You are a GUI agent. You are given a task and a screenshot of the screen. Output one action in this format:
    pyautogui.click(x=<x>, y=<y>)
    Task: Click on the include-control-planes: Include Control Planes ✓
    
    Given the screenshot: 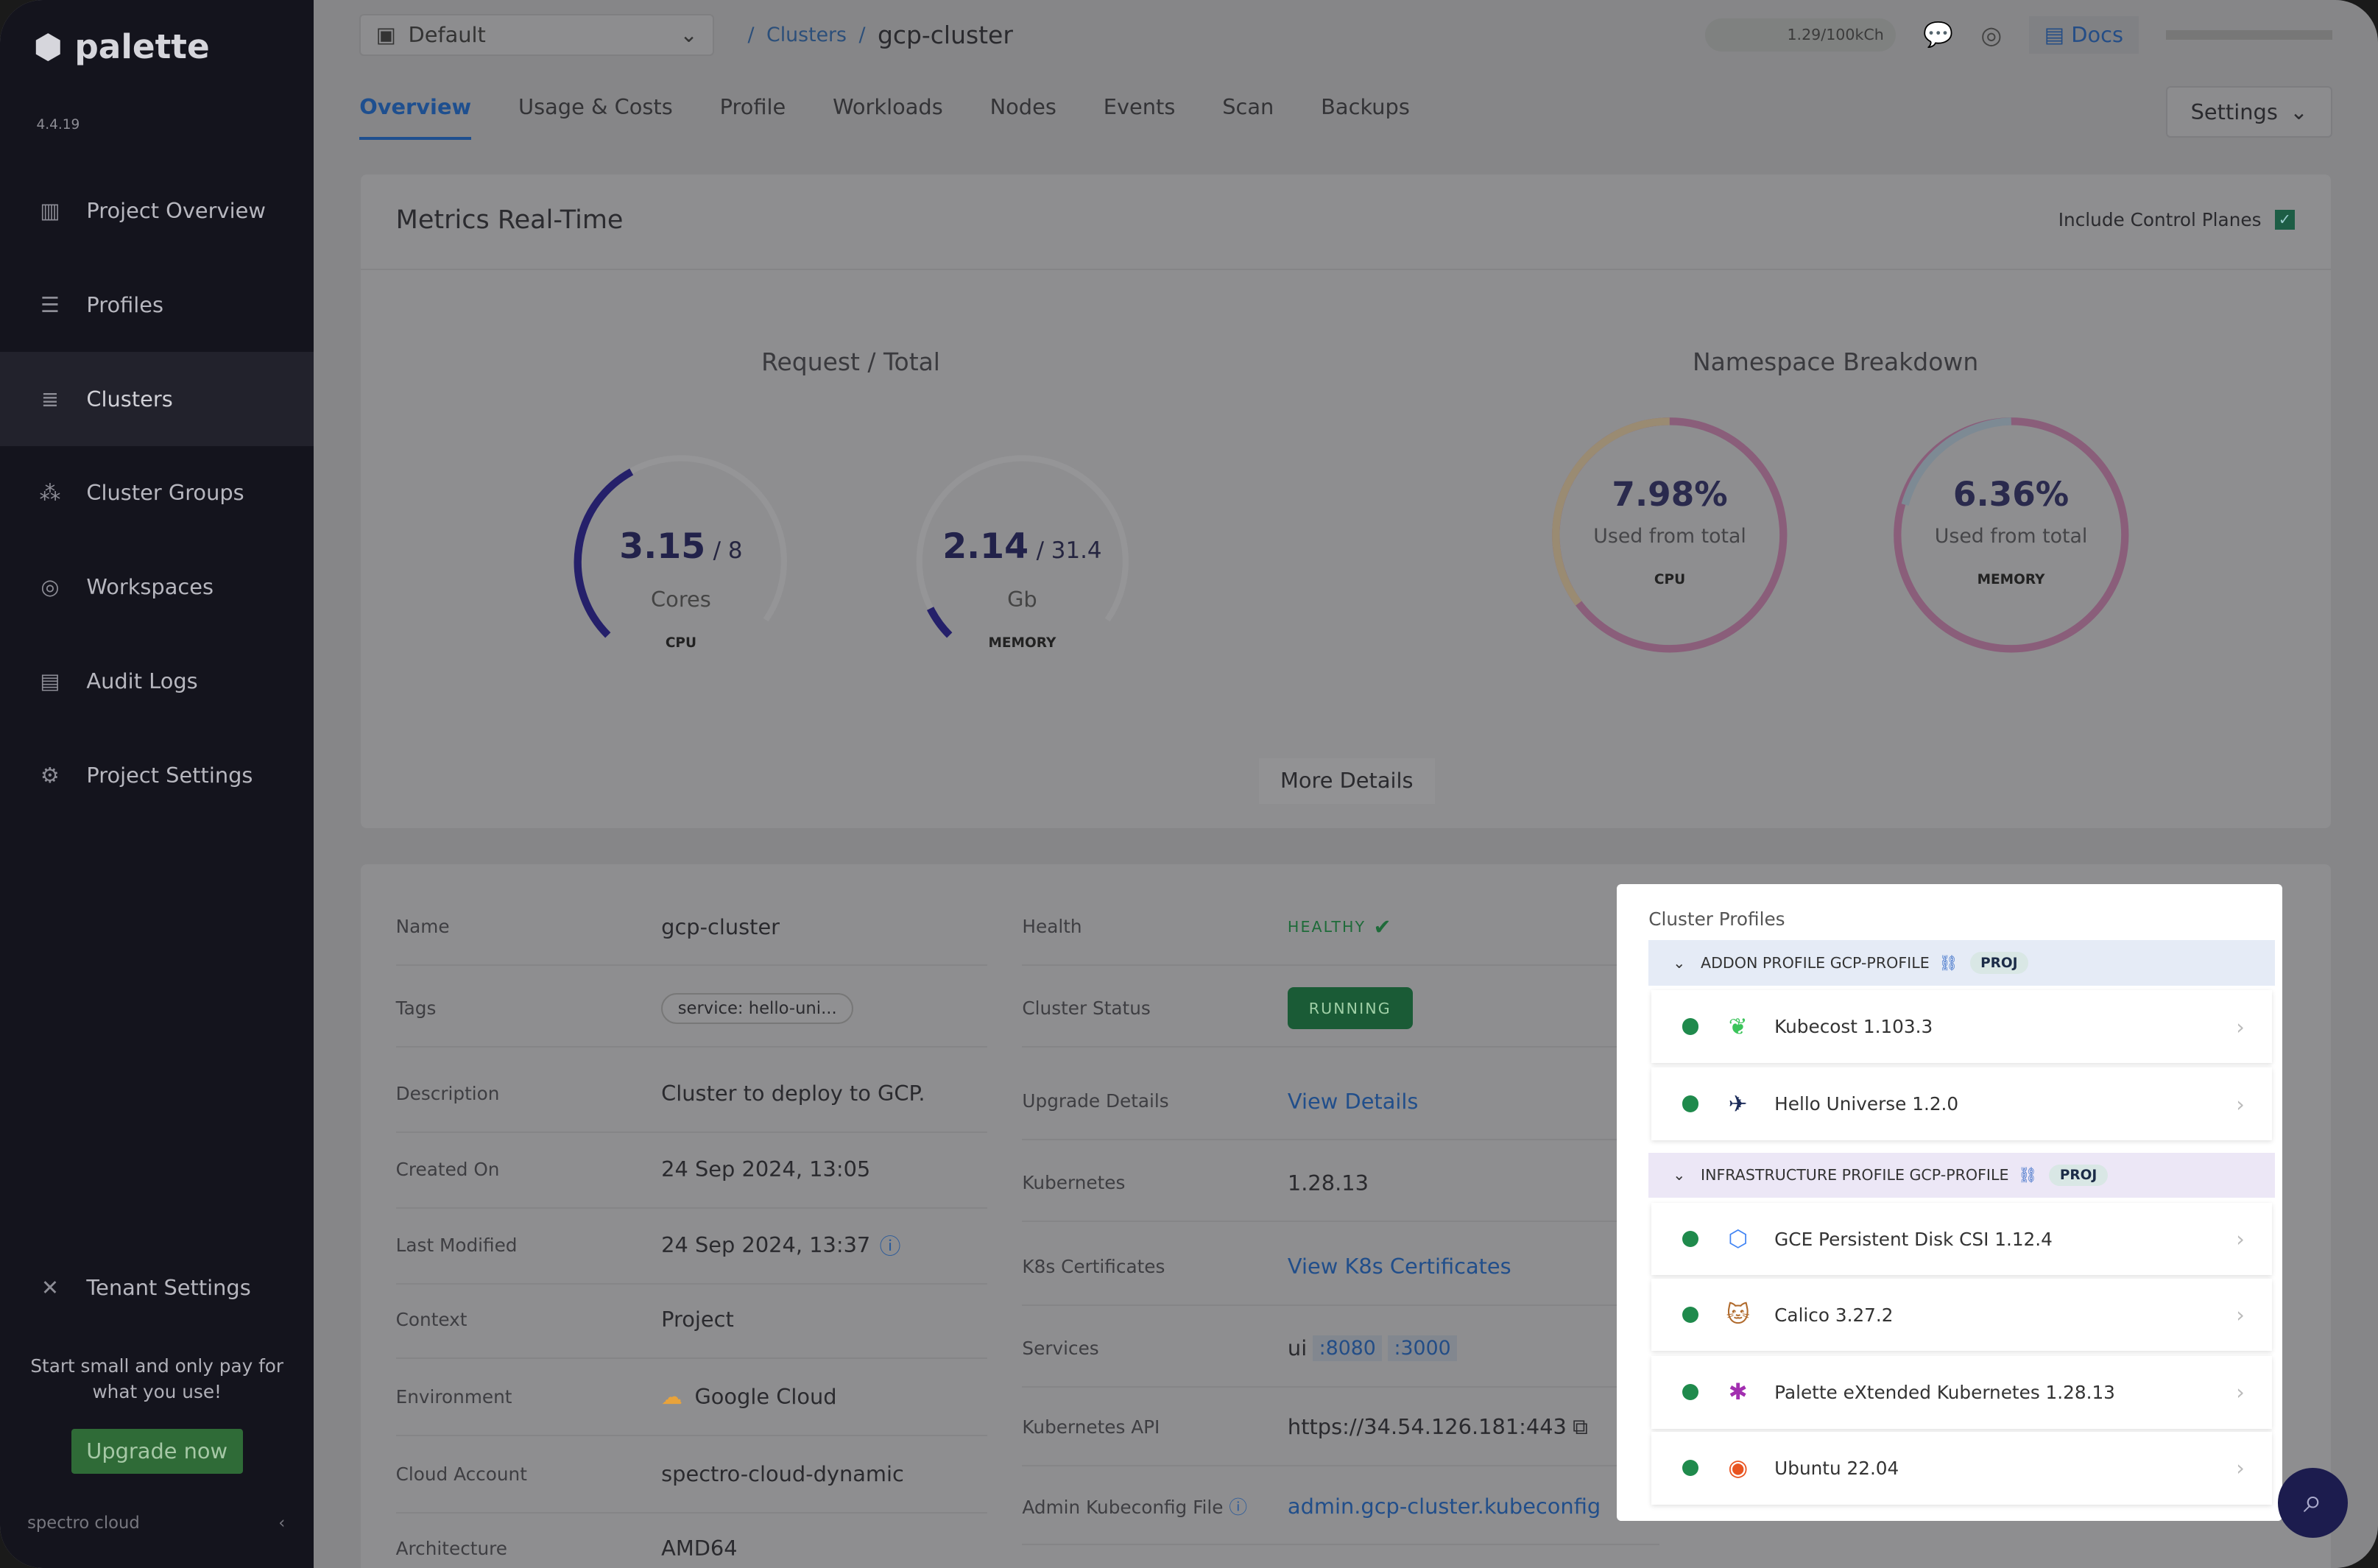 What is the action you would take?
    pyautogui.click(x=2176, y=220)
    